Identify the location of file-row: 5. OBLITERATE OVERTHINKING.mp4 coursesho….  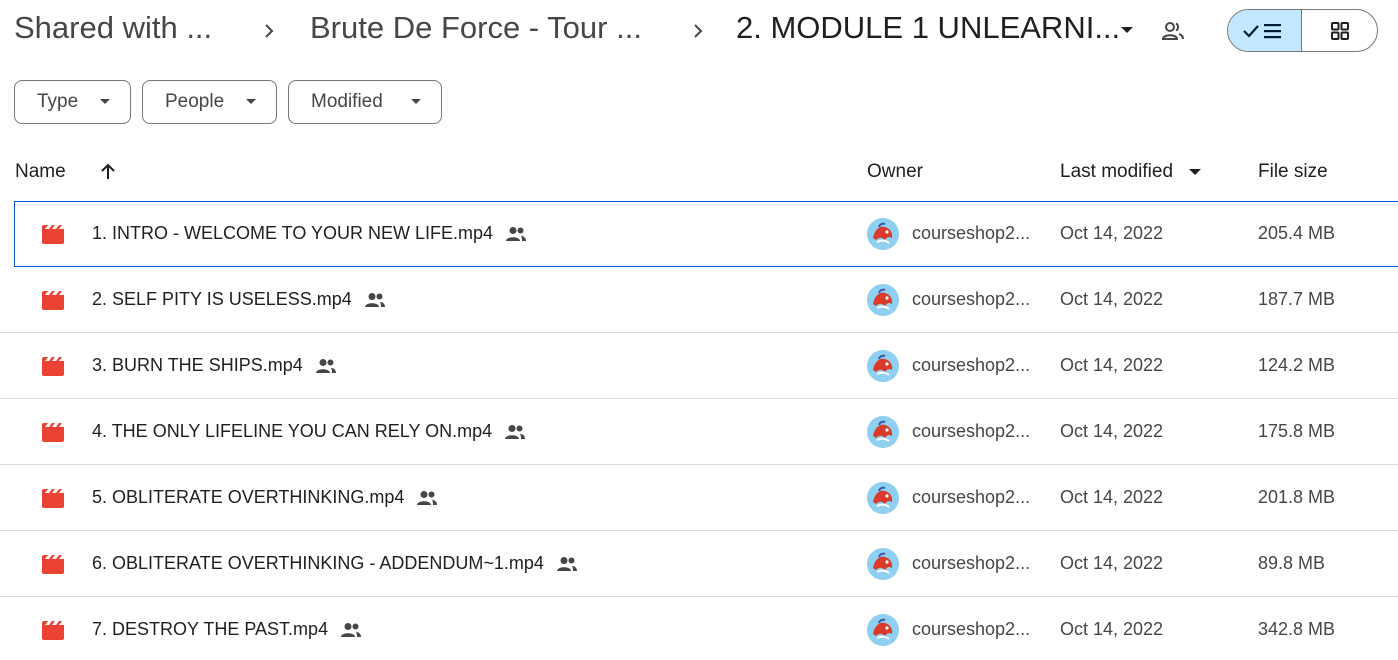
(699, 498).